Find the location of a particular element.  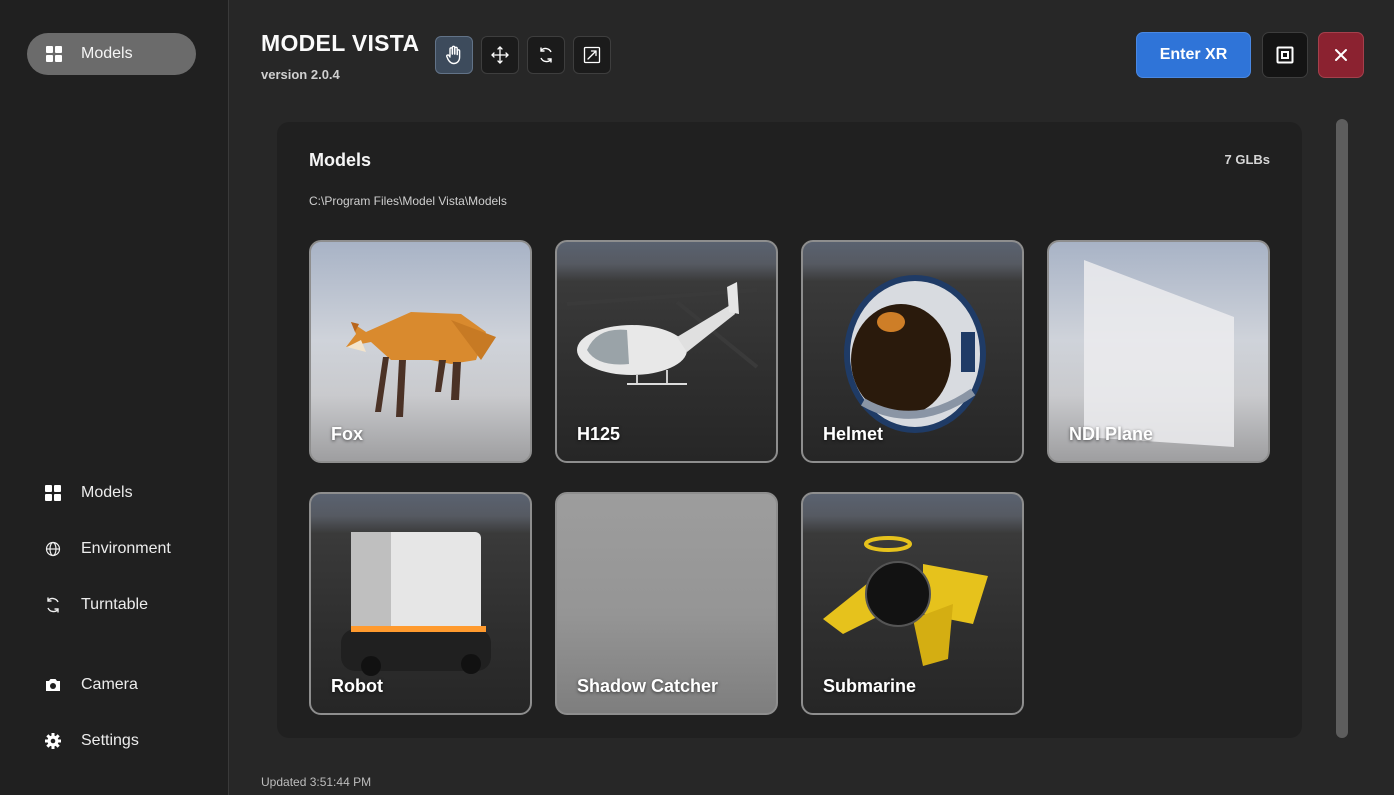

hand-icon is located at coordinates (454, 55).